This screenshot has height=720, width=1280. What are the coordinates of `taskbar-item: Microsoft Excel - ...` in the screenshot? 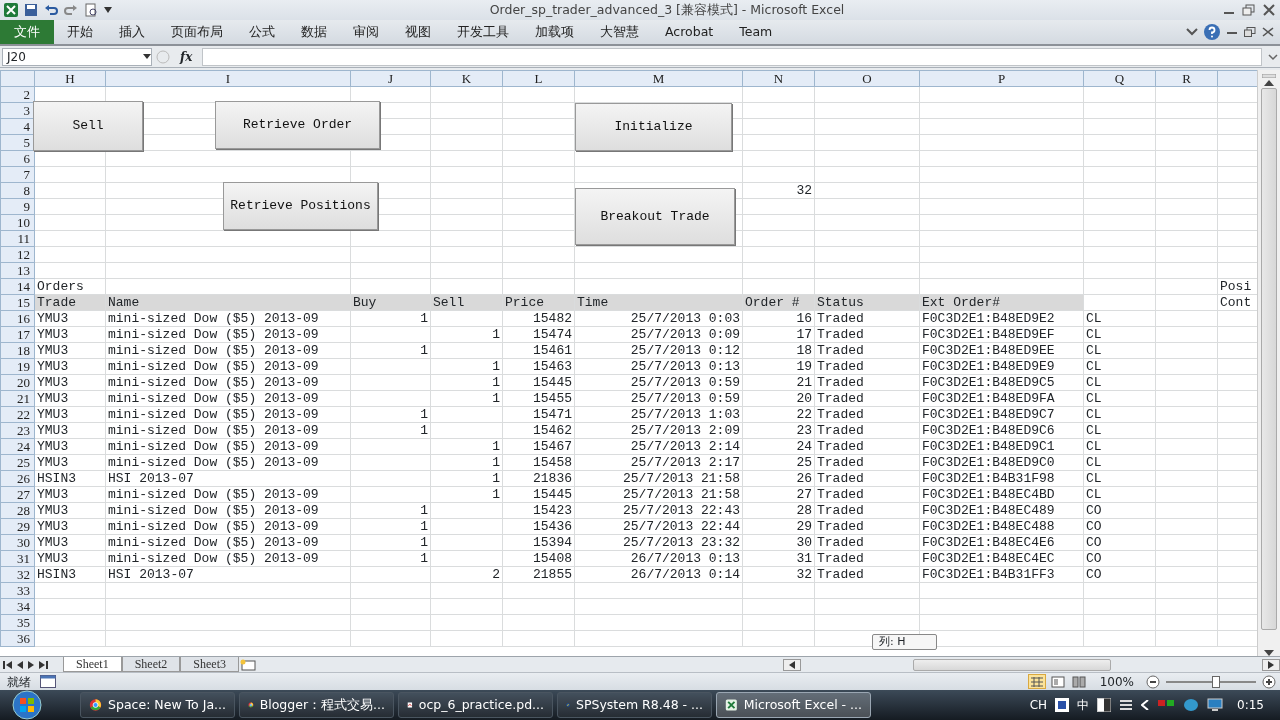 It's located at (793, 705).